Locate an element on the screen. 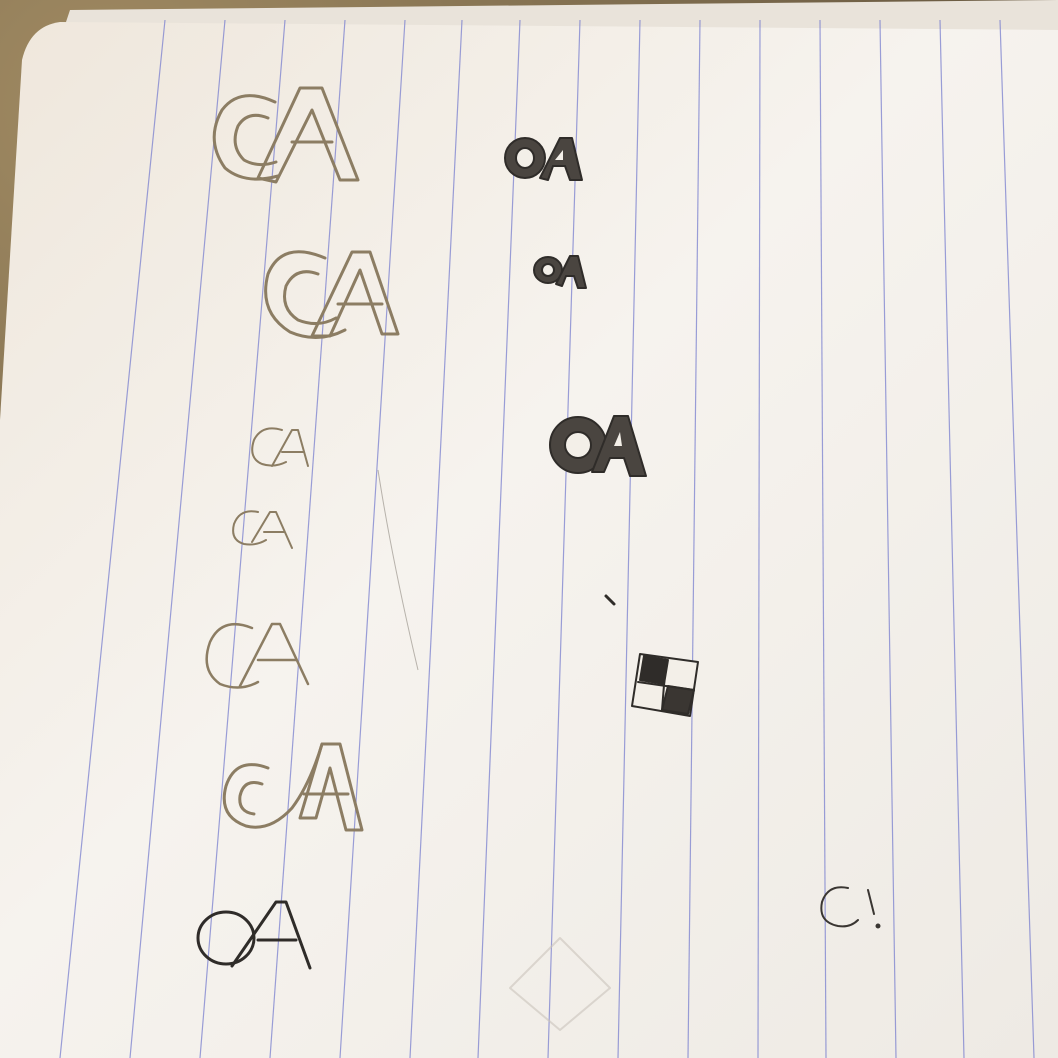 Image resolution: width=1058 pixels, height=1058 pixels. sketch-oa-dark is located at coordinates (254, 935).